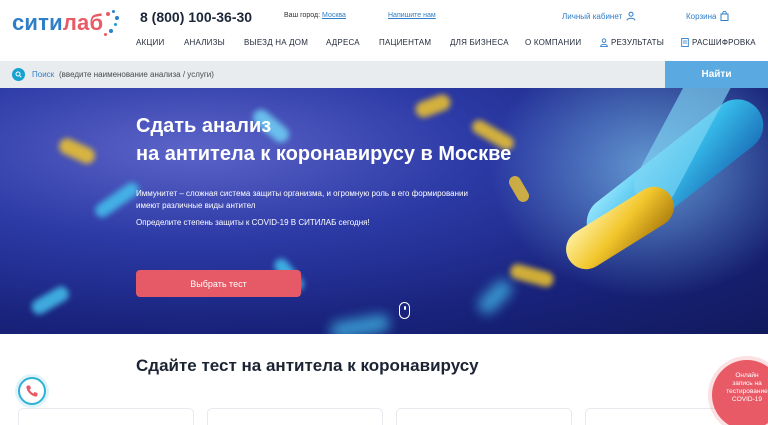 The width and height of the screenshot is (768, 425). I want to click on covid-online-booking-badge: Онлайн запись на тестирование COVID-19, so click(740, 392).